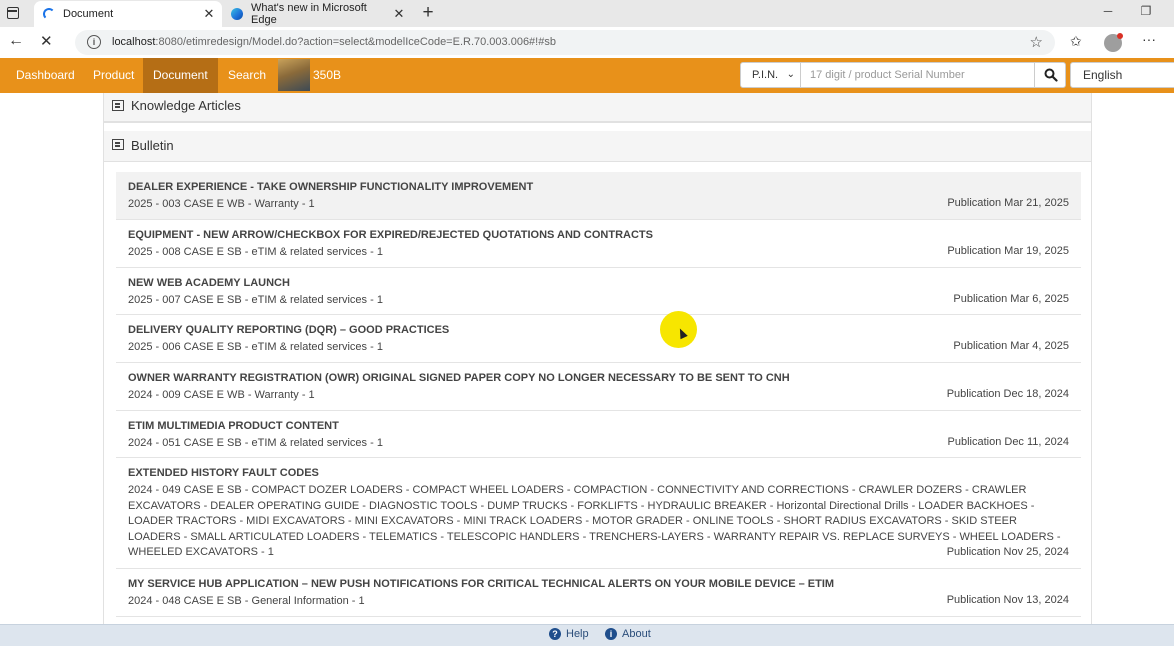 The height and width of the screenshot is (646, 1174). I want to click on nav-search: Search, so click(247, 75).